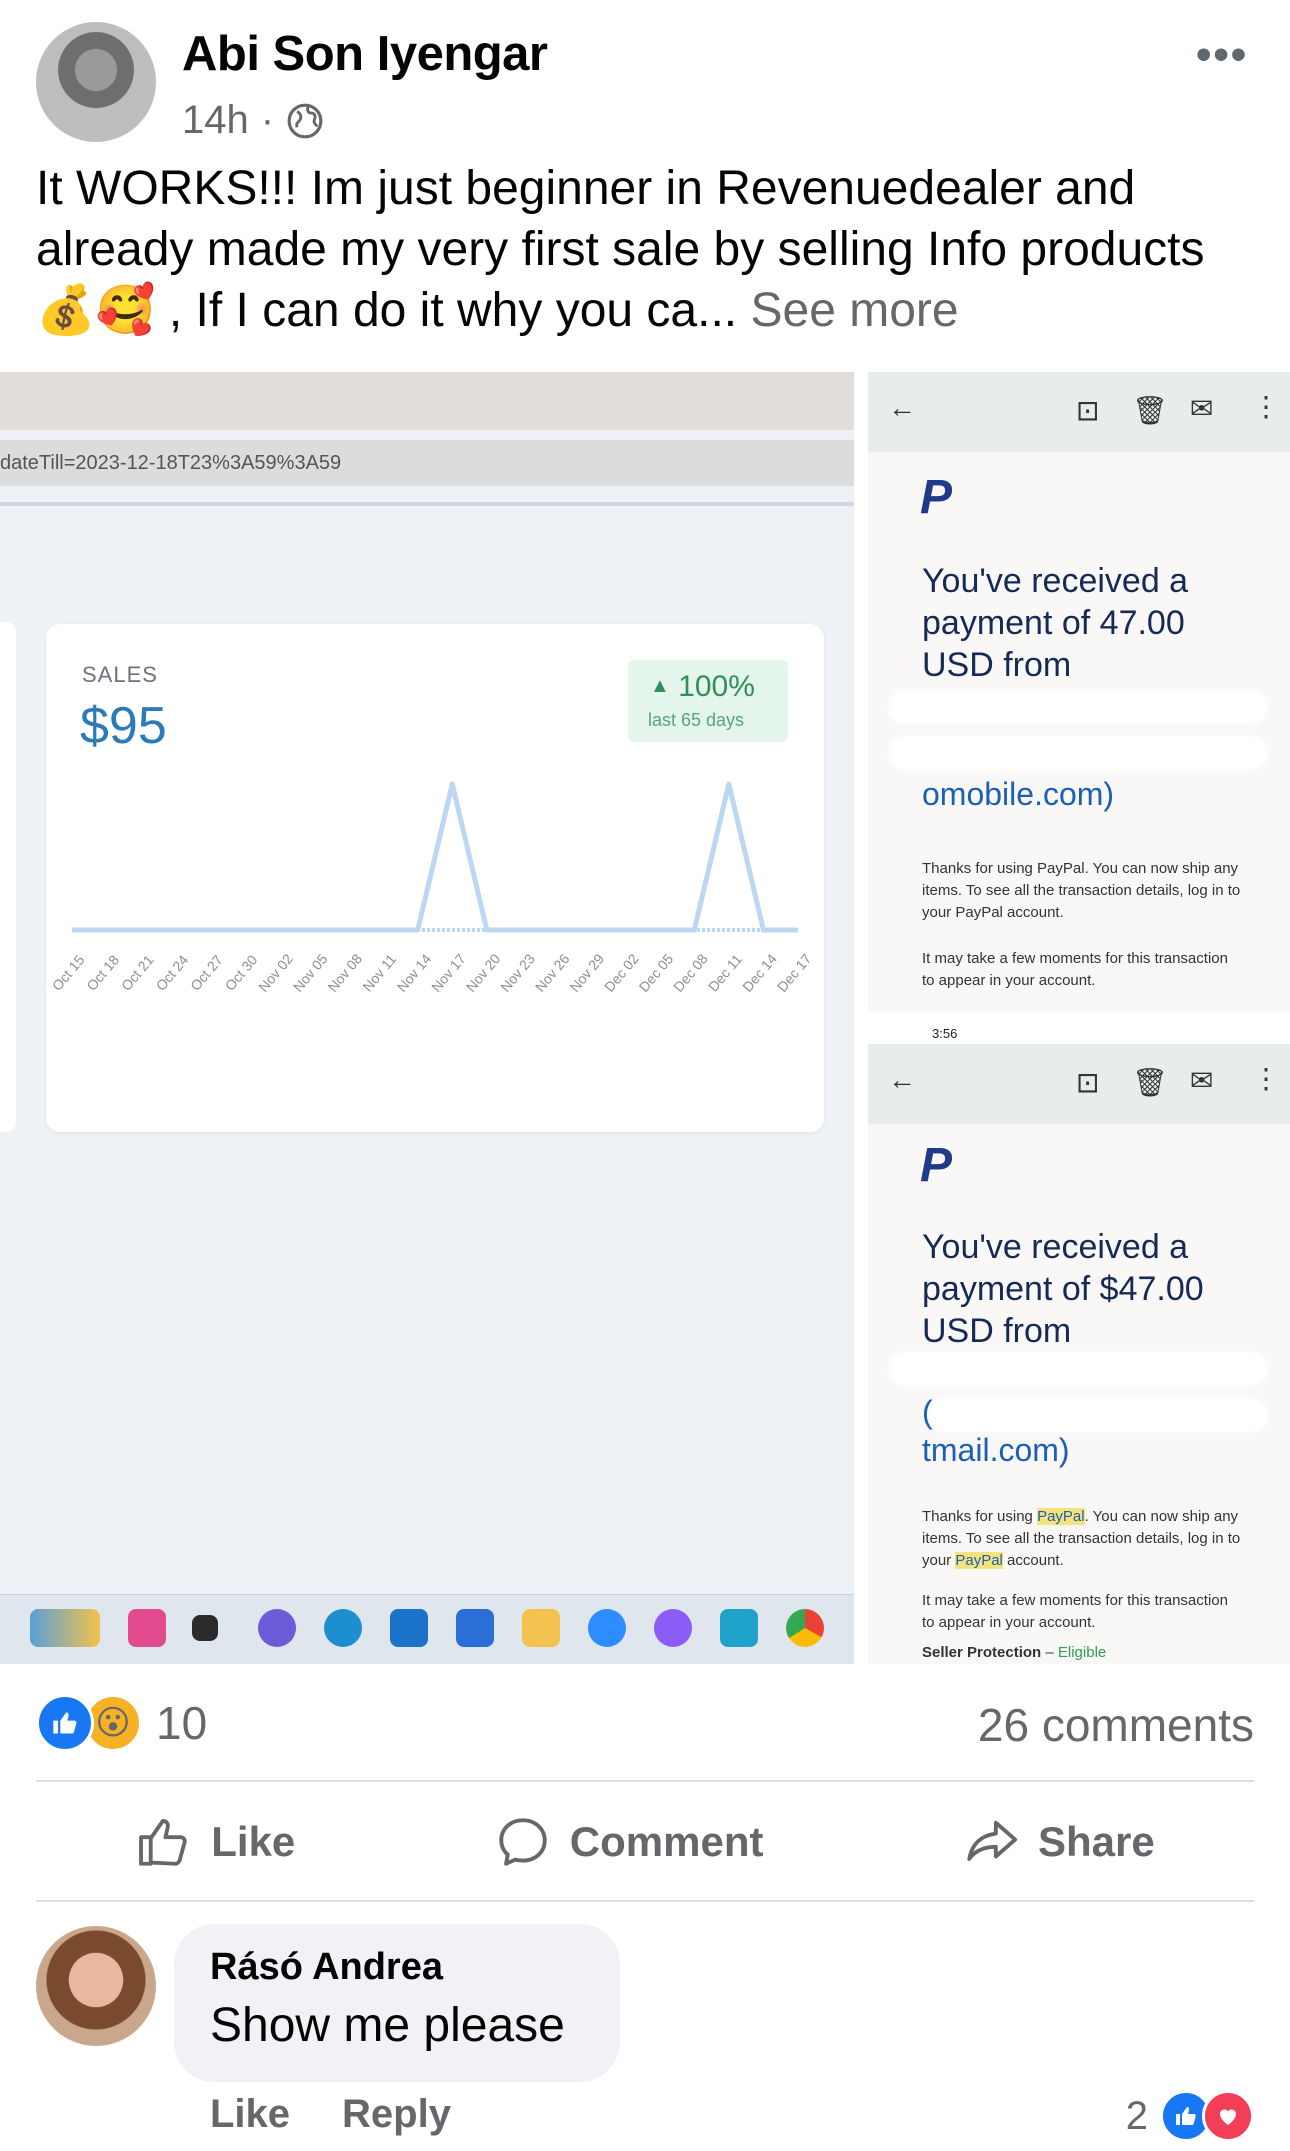 The width and height of the screenshot is (1290, 2151). Describe the element at coordinates (147, 1628) in the screenshot. I see `store-icon` at that location.